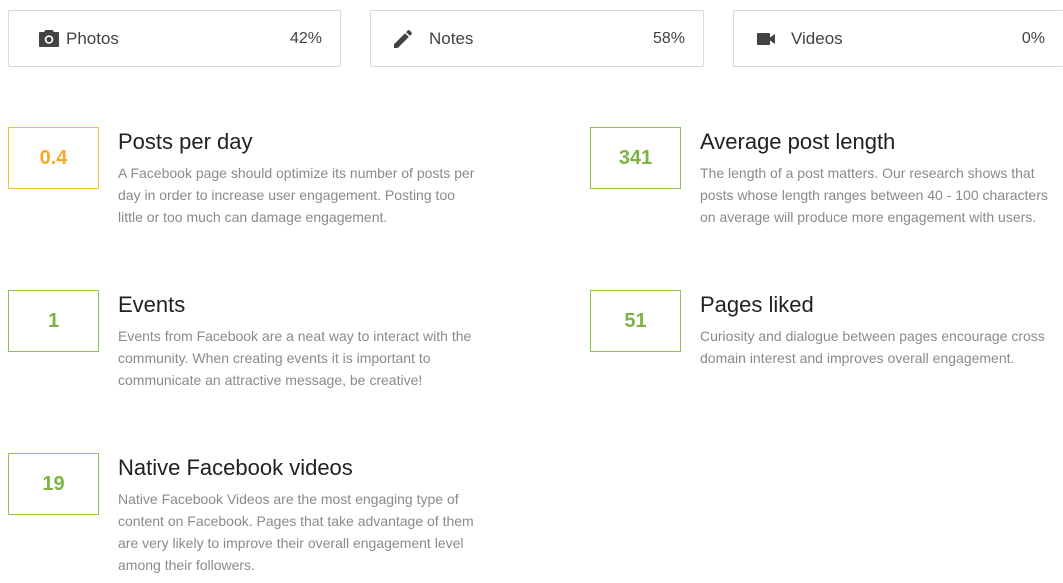  I want to click on posts-per-day-value: 0.4, so click(53, 158).